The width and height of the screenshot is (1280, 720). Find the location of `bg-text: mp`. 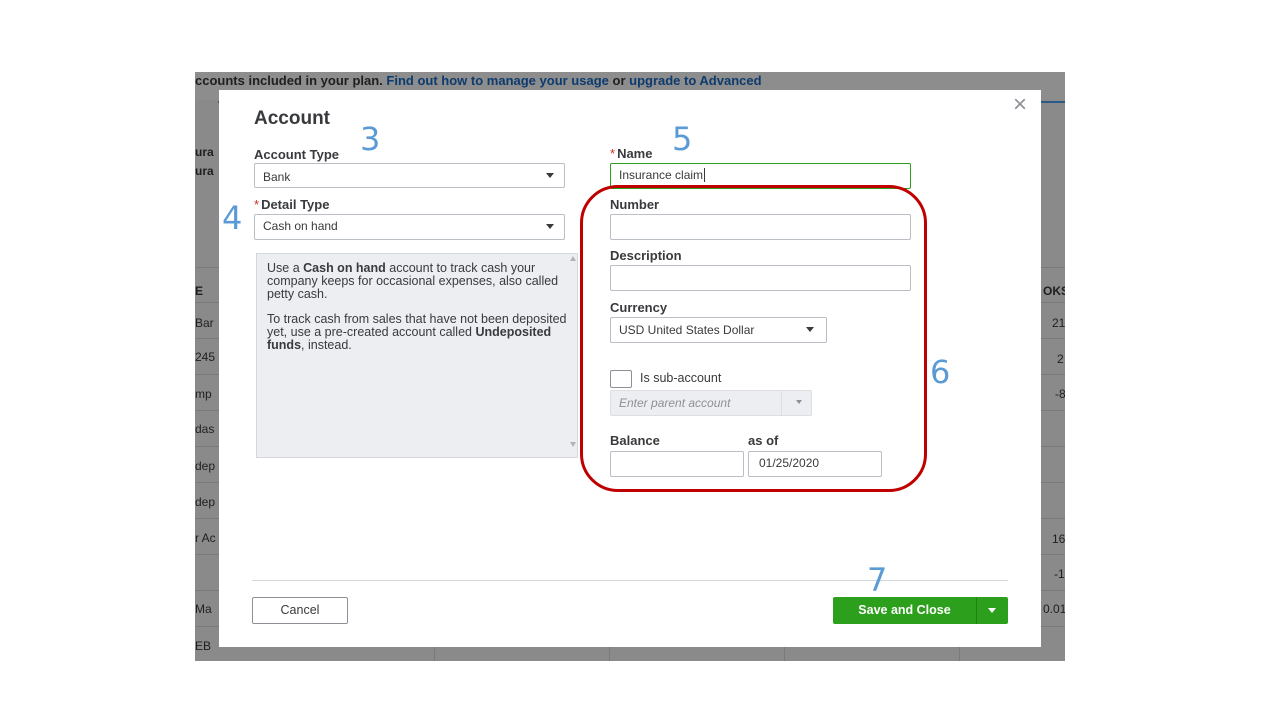

bg-text: mp is located at coordinates (203, 394).